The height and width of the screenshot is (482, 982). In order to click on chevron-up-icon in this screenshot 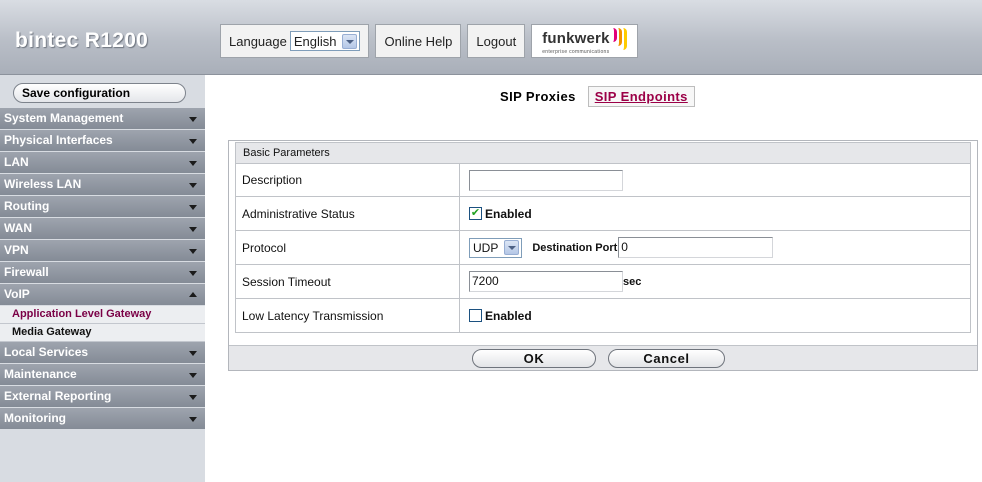, I will do `click(193, 294)`.